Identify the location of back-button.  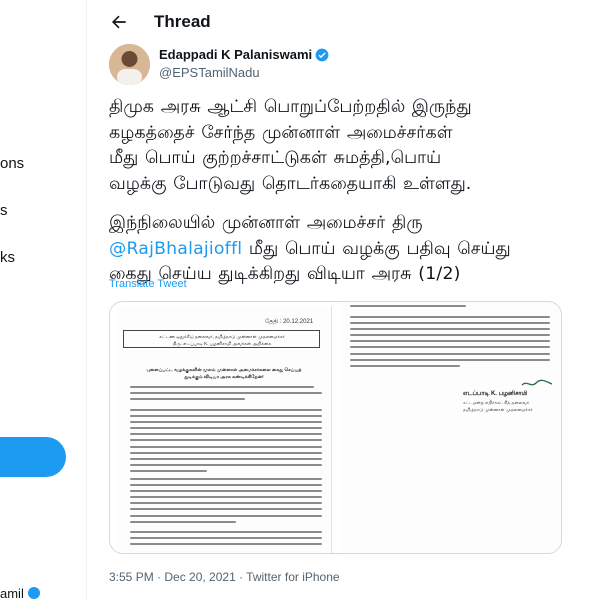
(119, 22).